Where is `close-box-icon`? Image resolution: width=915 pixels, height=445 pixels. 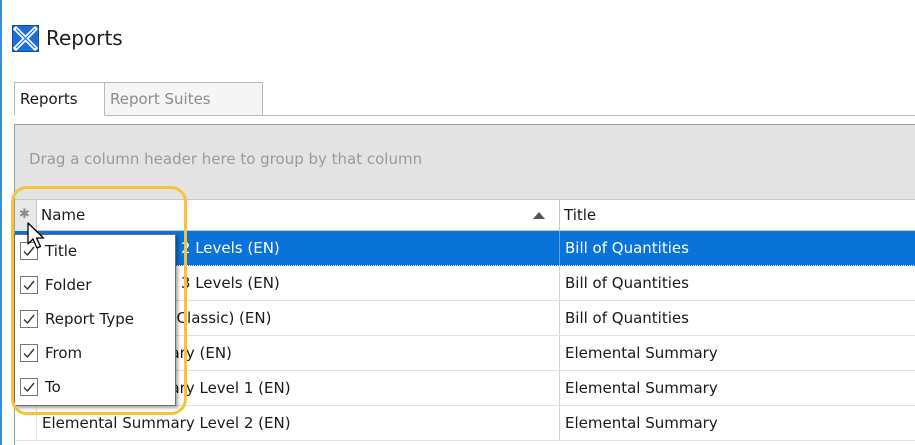 close-box-icon is located at coordinates (25, 38).